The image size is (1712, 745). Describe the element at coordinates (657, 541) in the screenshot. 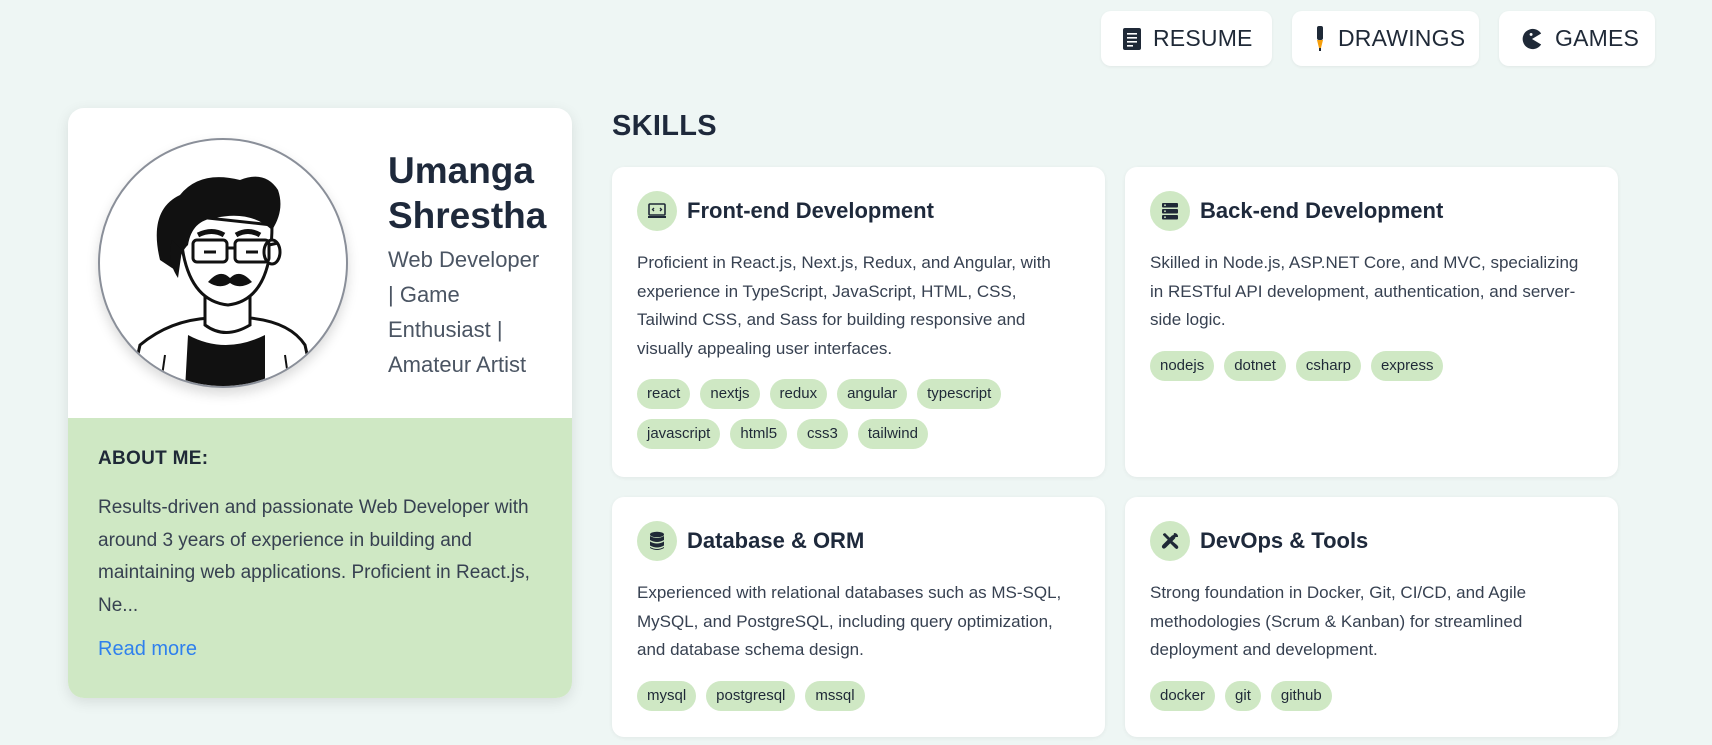

I see `database-icon` at that location.